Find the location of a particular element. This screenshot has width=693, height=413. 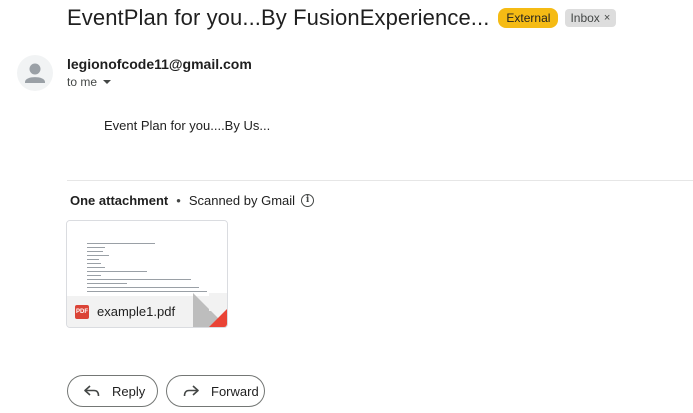

sender-avatar is located at coordinates (35, 73).